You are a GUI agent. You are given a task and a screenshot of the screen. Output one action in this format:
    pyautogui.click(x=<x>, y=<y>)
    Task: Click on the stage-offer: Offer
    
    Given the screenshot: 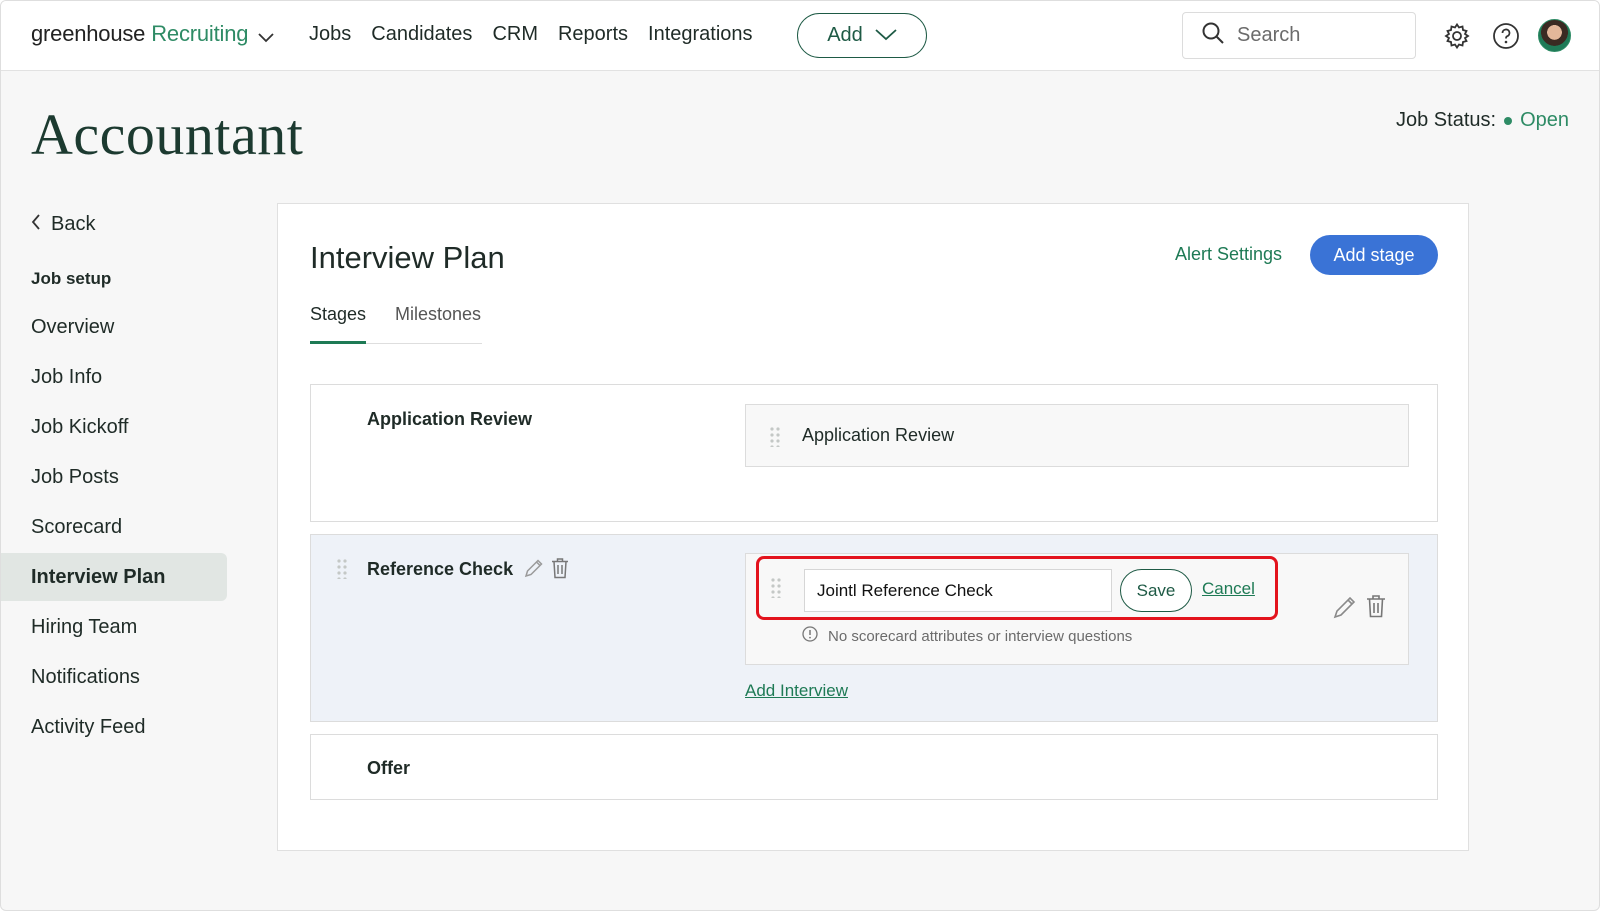 What is the action you would take?
    pyautogui.click(x=874, y=767)
    